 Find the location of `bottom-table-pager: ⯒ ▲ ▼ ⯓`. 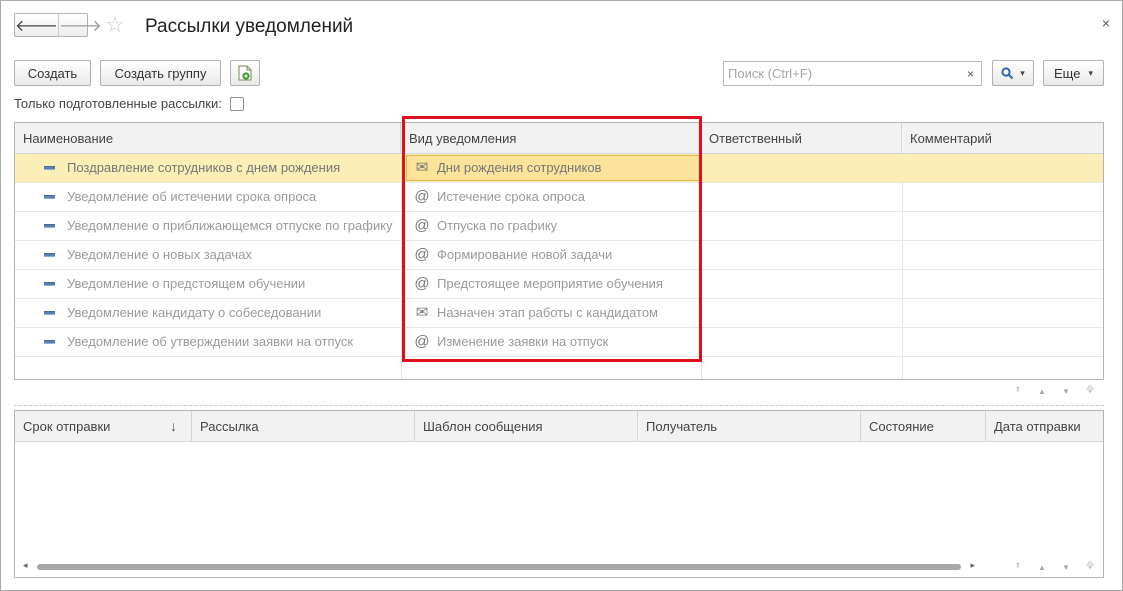

bottom-table-pager: ⯒ ▲ ▼ ⯓ is located at coordinates (1054, 567).